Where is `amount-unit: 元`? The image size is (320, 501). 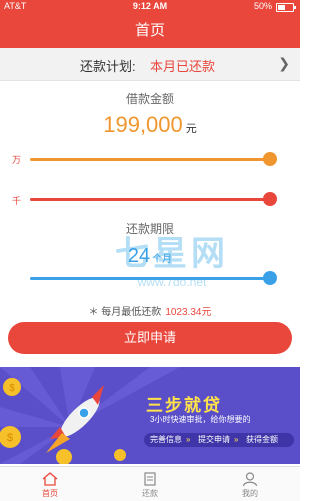
amount-unit: 元 is located at coordinates (191, 129).